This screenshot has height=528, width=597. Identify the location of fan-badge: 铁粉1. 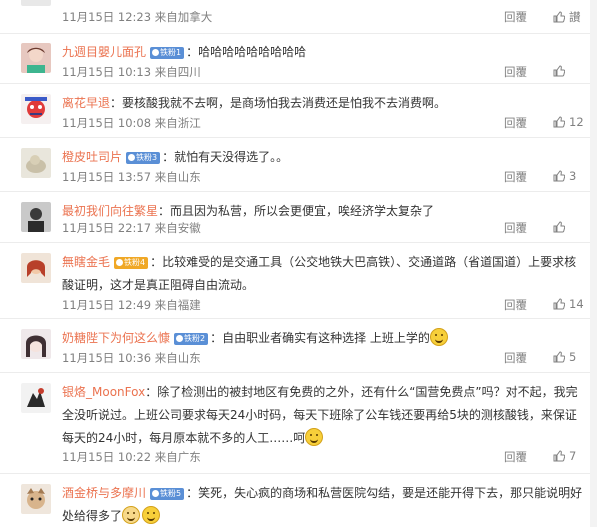
(167, 53).